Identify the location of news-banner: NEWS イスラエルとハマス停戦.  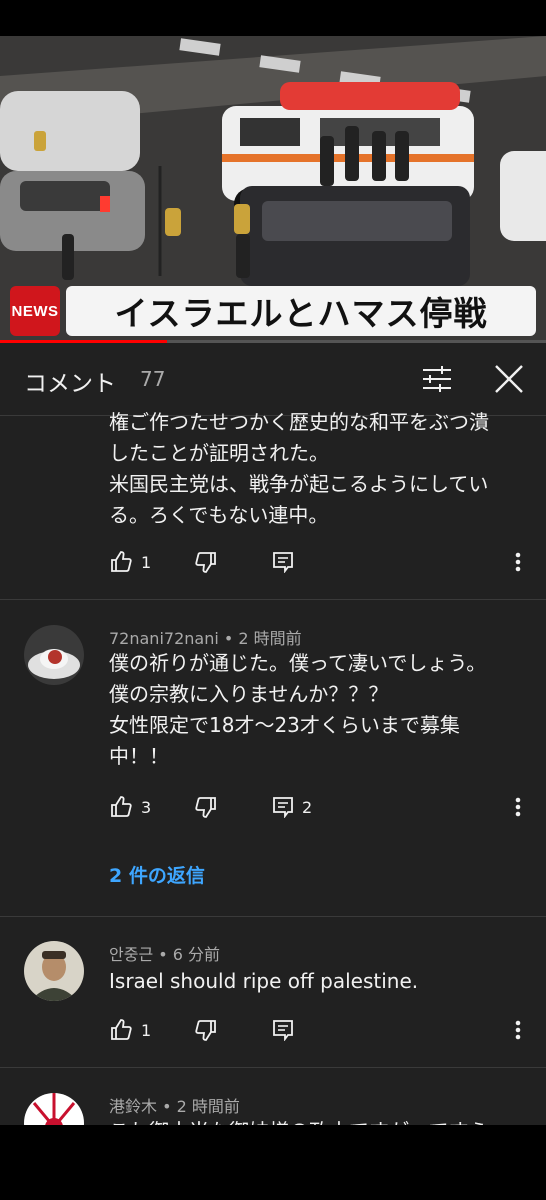
(273, 311).